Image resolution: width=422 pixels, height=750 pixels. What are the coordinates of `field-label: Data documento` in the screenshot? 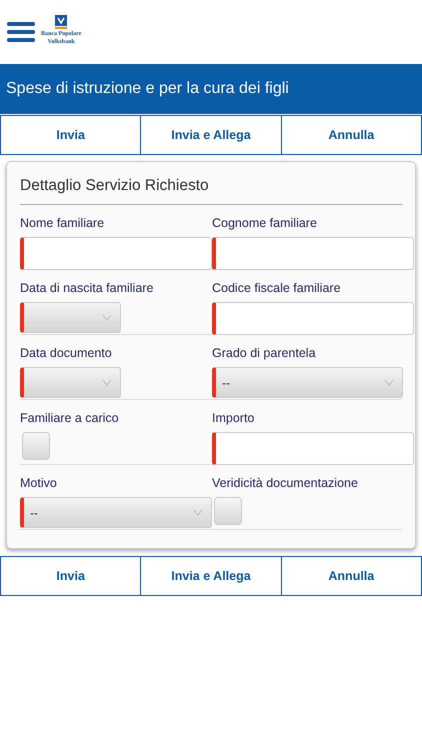 It's located at (66, 353).